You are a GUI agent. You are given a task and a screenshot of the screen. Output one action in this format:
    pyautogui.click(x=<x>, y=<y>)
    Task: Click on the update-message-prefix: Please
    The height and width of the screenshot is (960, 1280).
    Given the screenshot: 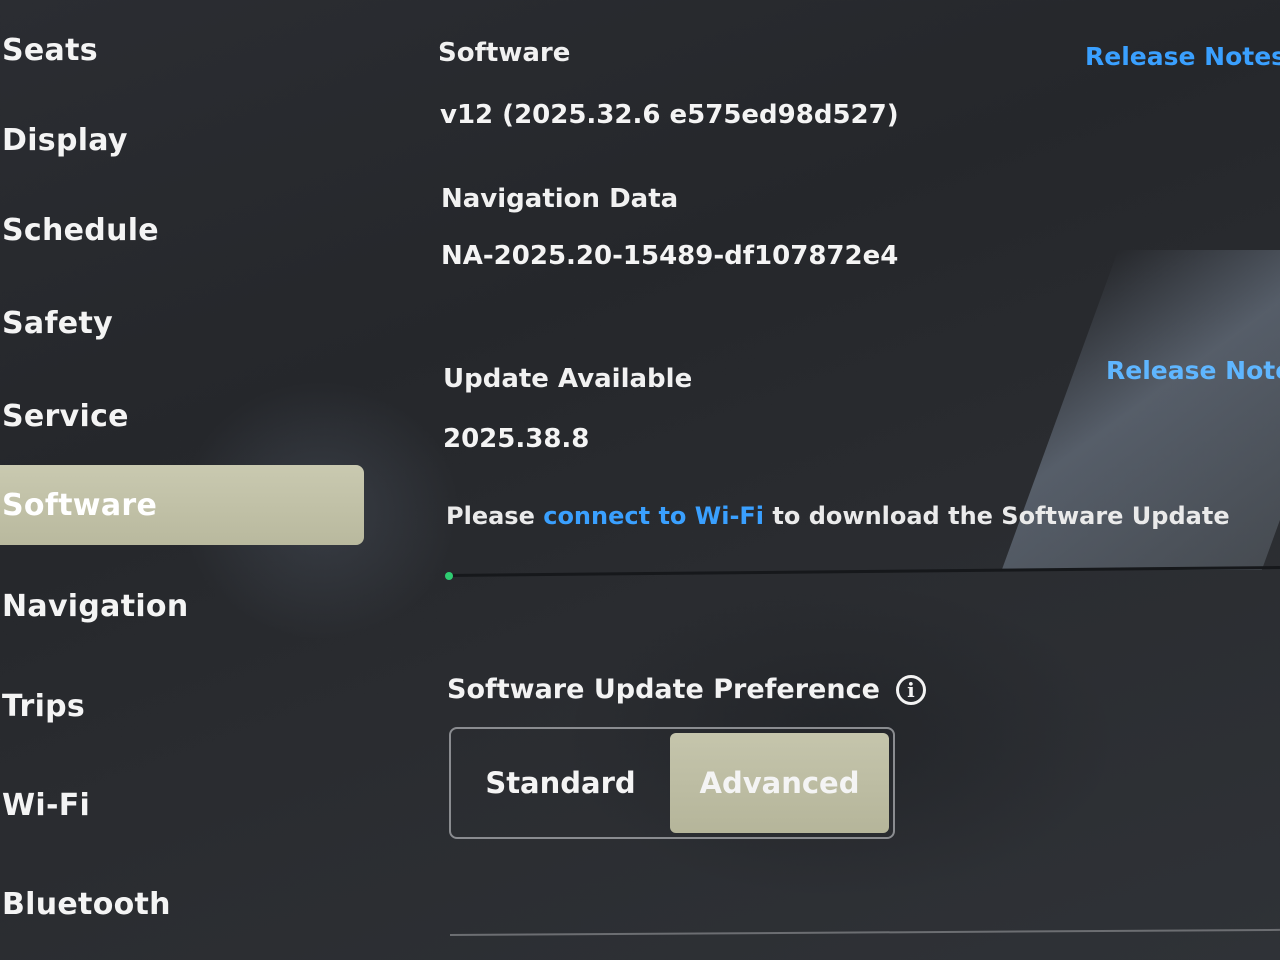 What is the action you would take?
    pyautogui.click(x=490, y=516)
    